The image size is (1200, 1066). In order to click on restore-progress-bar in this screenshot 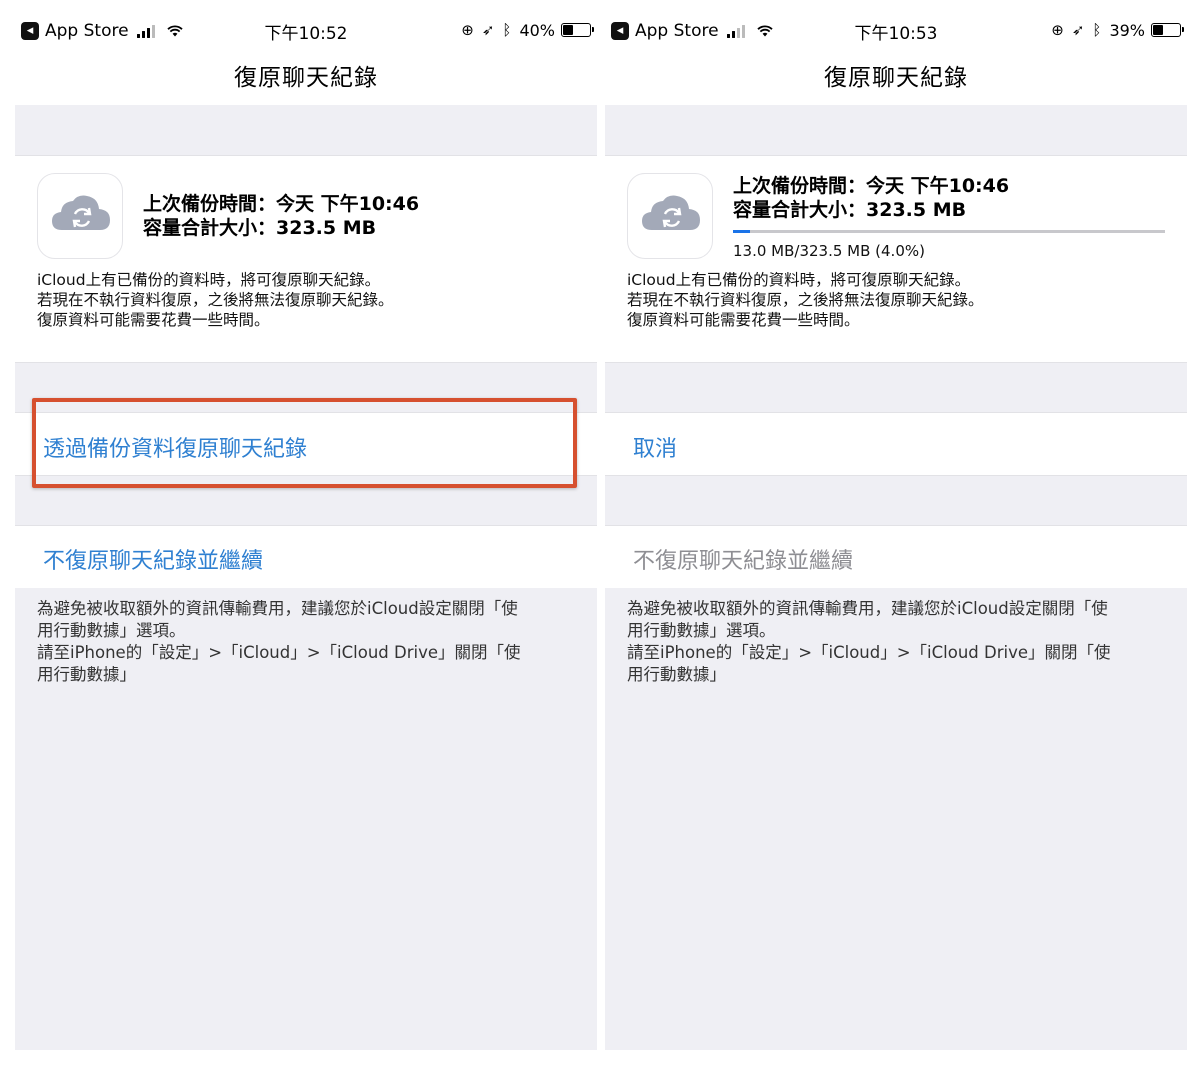, I will do `click(949, 231)`.